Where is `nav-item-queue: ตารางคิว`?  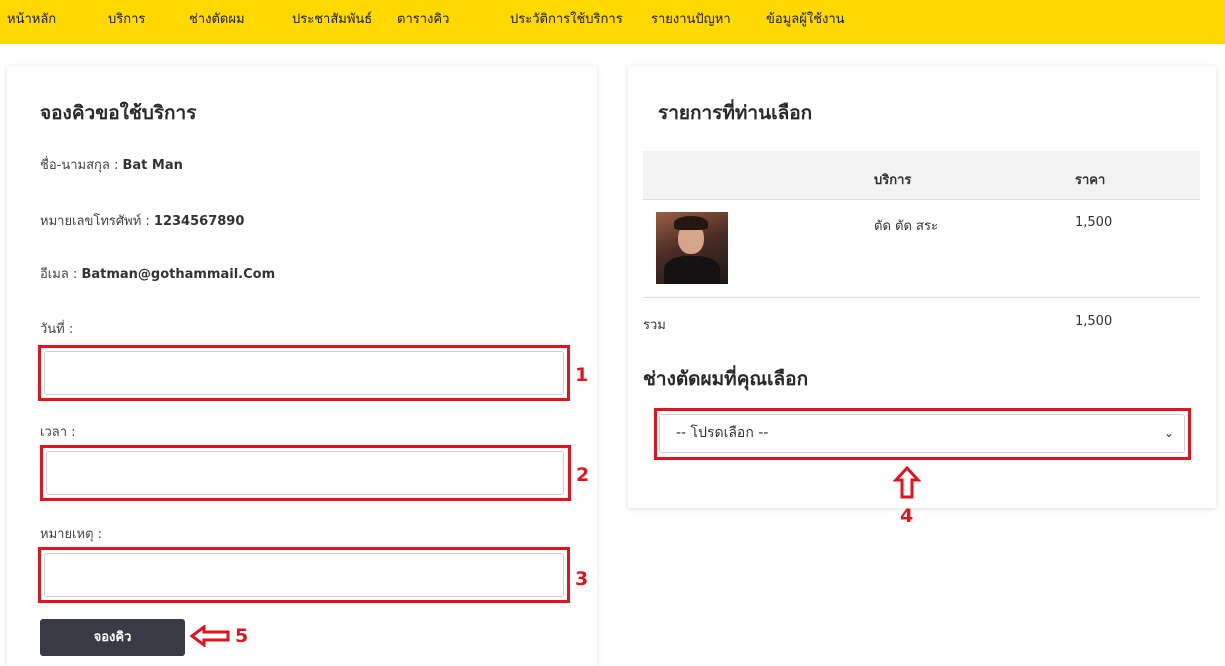 nav-item-queue: ตารางคิว is located at coordinates (423, 18).